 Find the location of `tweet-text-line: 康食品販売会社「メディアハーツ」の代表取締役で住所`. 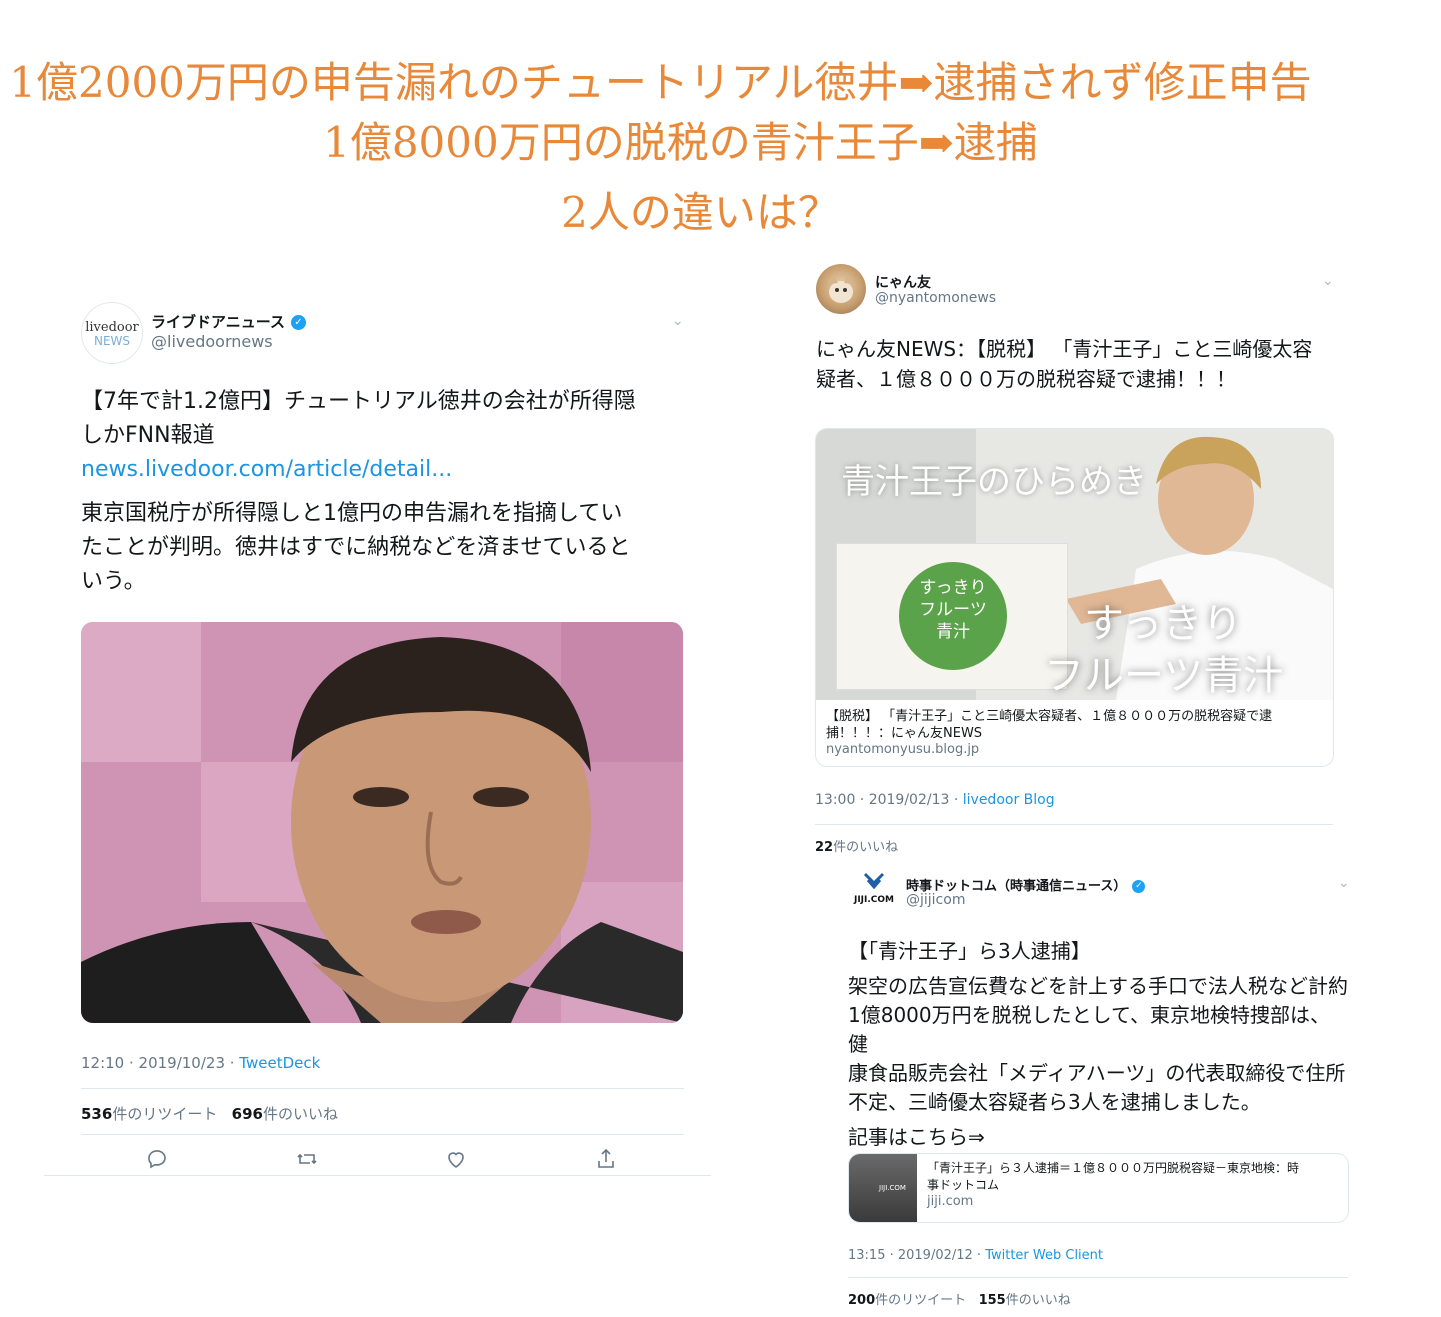

tweet-text-line: 康食品販売会社「メディアハーツ」の代表取締役で住所 is located at coordinates (1097, 1073).